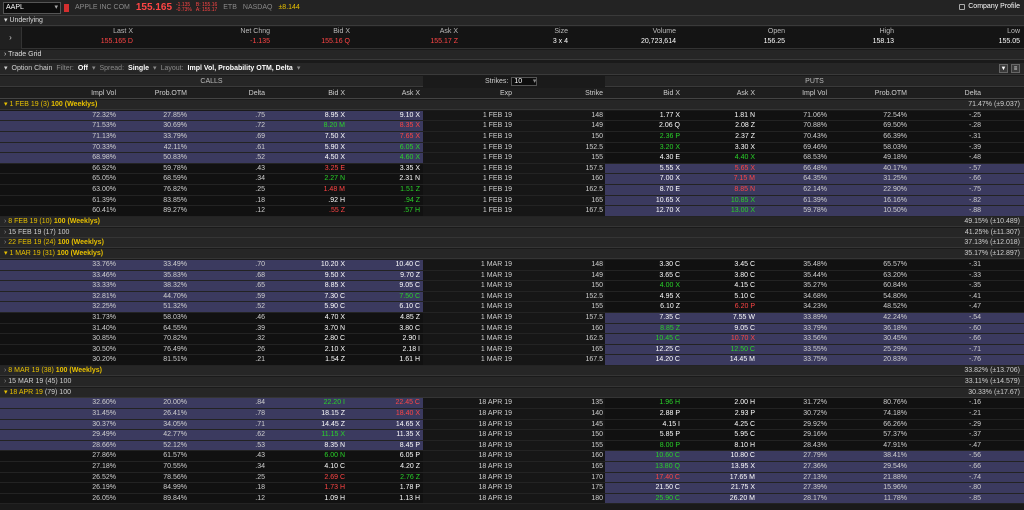  What do you see at coordinates (392, 360) in the screenshot?
I see `cell-call-ask: 1.61 H` at bounding box center [392, 360].